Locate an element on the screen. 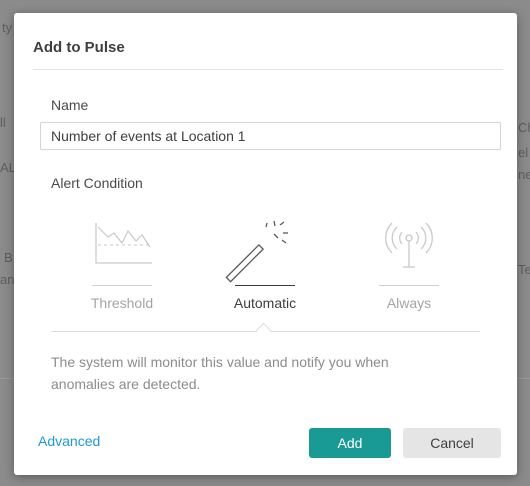 This screenshot has height=486, width=530. add-button: Add is located at coordinates (350, 443).